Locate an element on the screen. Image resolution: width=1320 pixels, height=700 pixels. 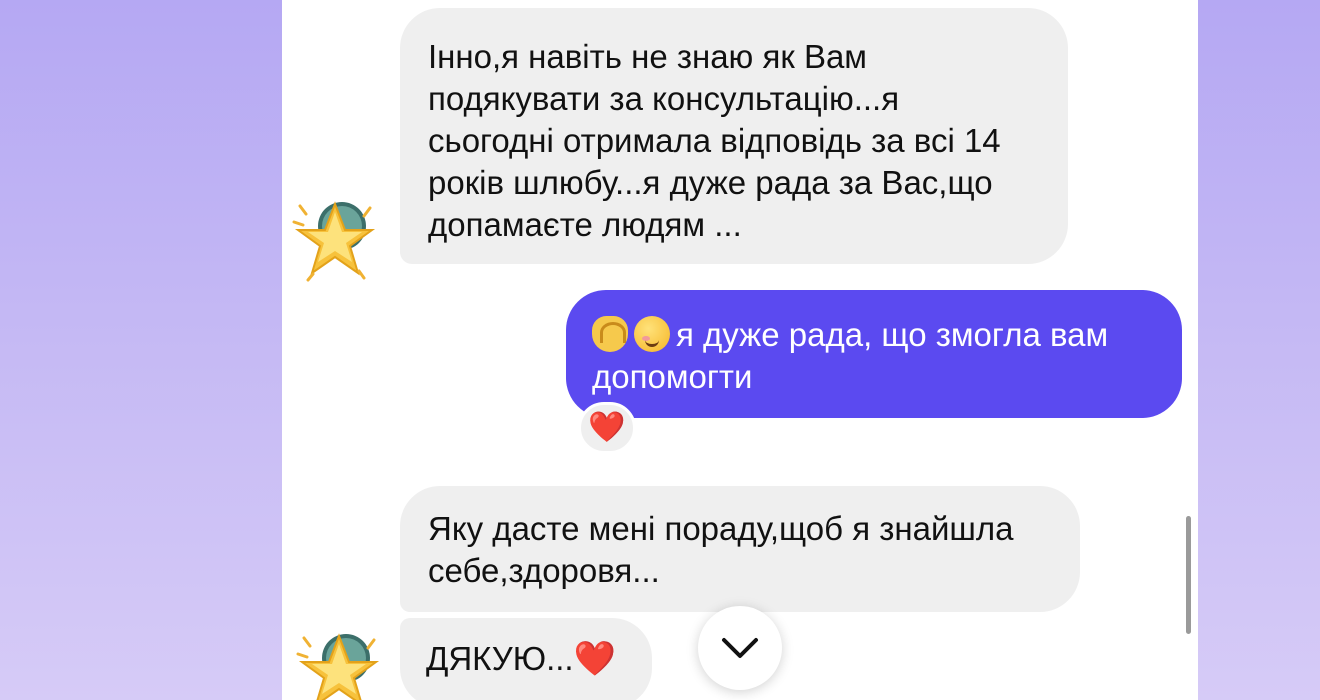
incoming-message: ДЯКУЮ...❤️ is located at coordinates (526, 659).